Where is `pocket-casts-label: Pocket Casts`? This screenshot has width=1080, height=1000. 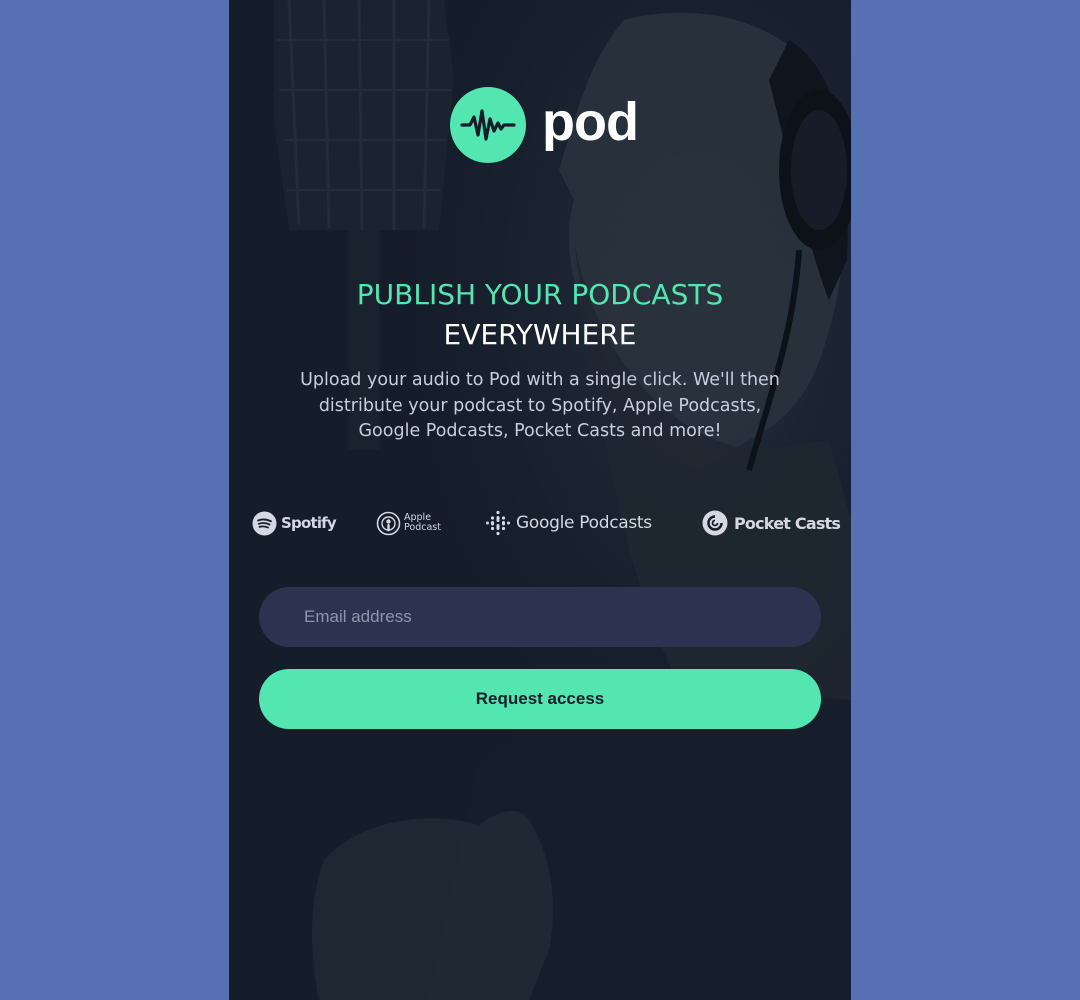 pocket-casts-label: Pocket Casts is located at coordinates (787, 523).